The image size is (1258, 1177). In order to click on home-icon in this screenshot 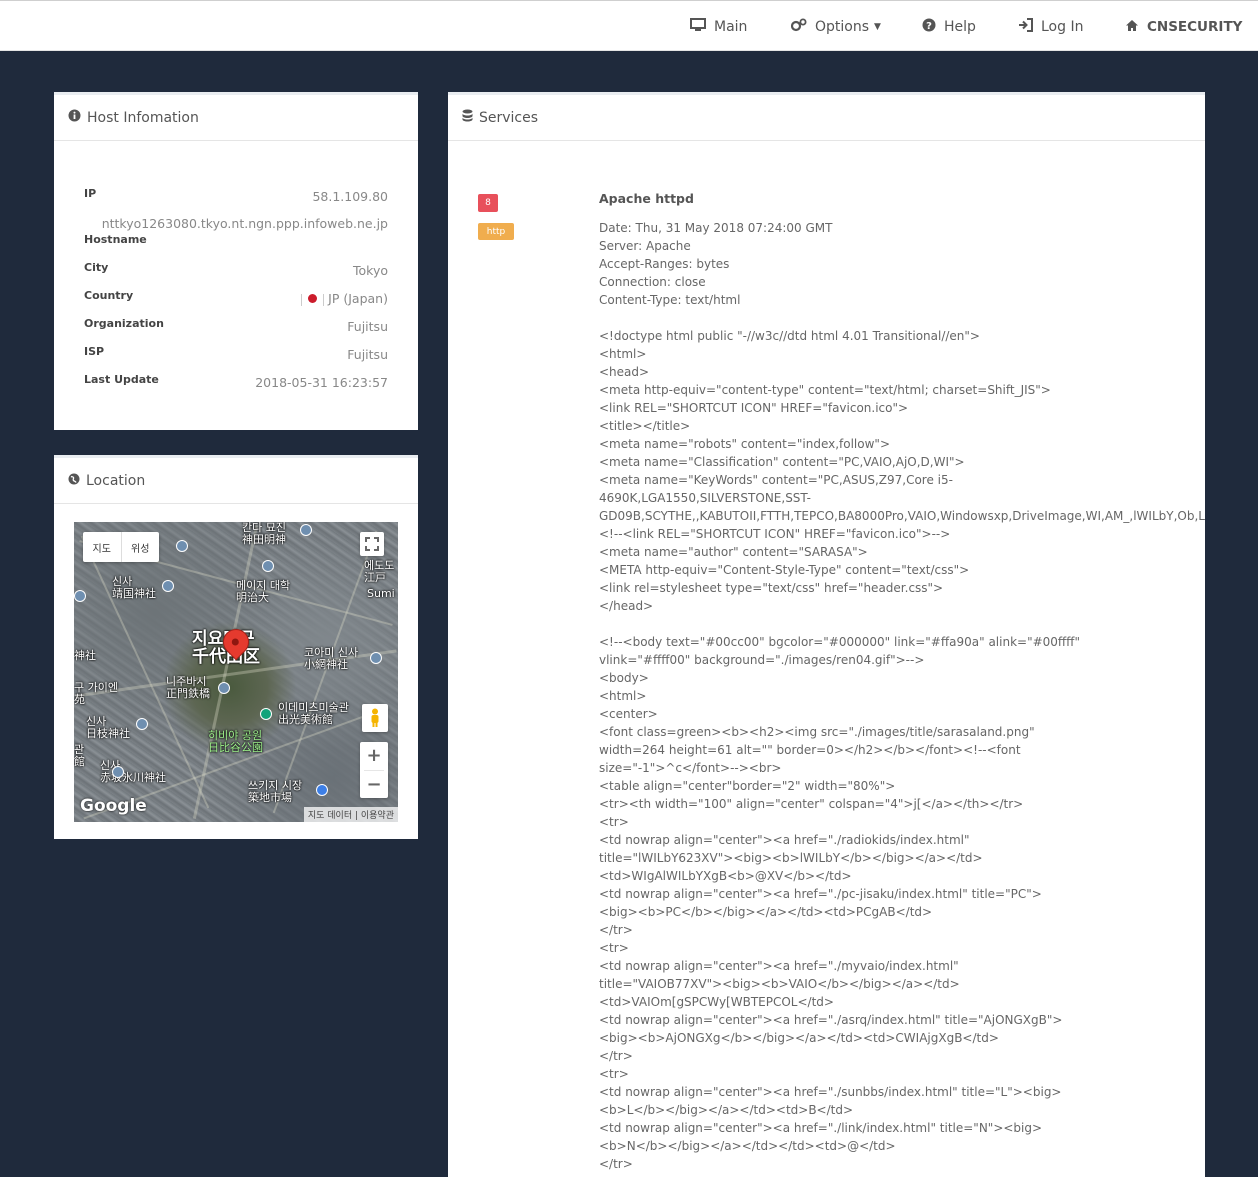, I will do `click(1132, 27)`.